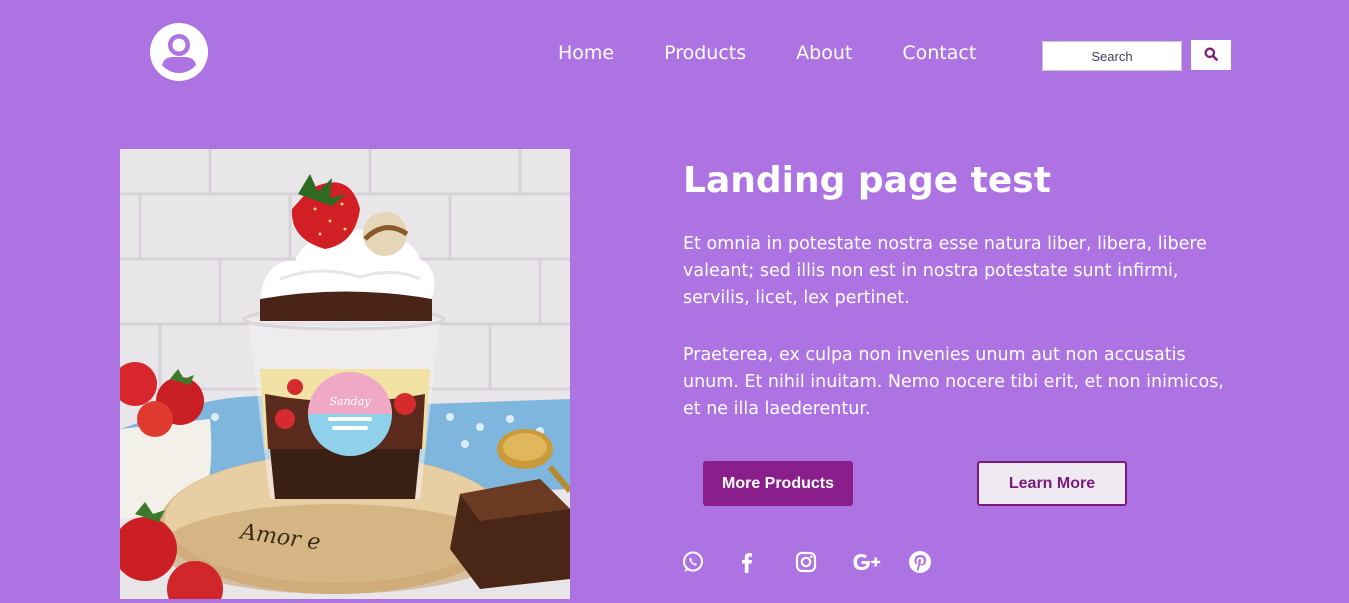 This screenshot has height=603, width=1349. I want to click on more-products-button: More Products, so click(778, 483).